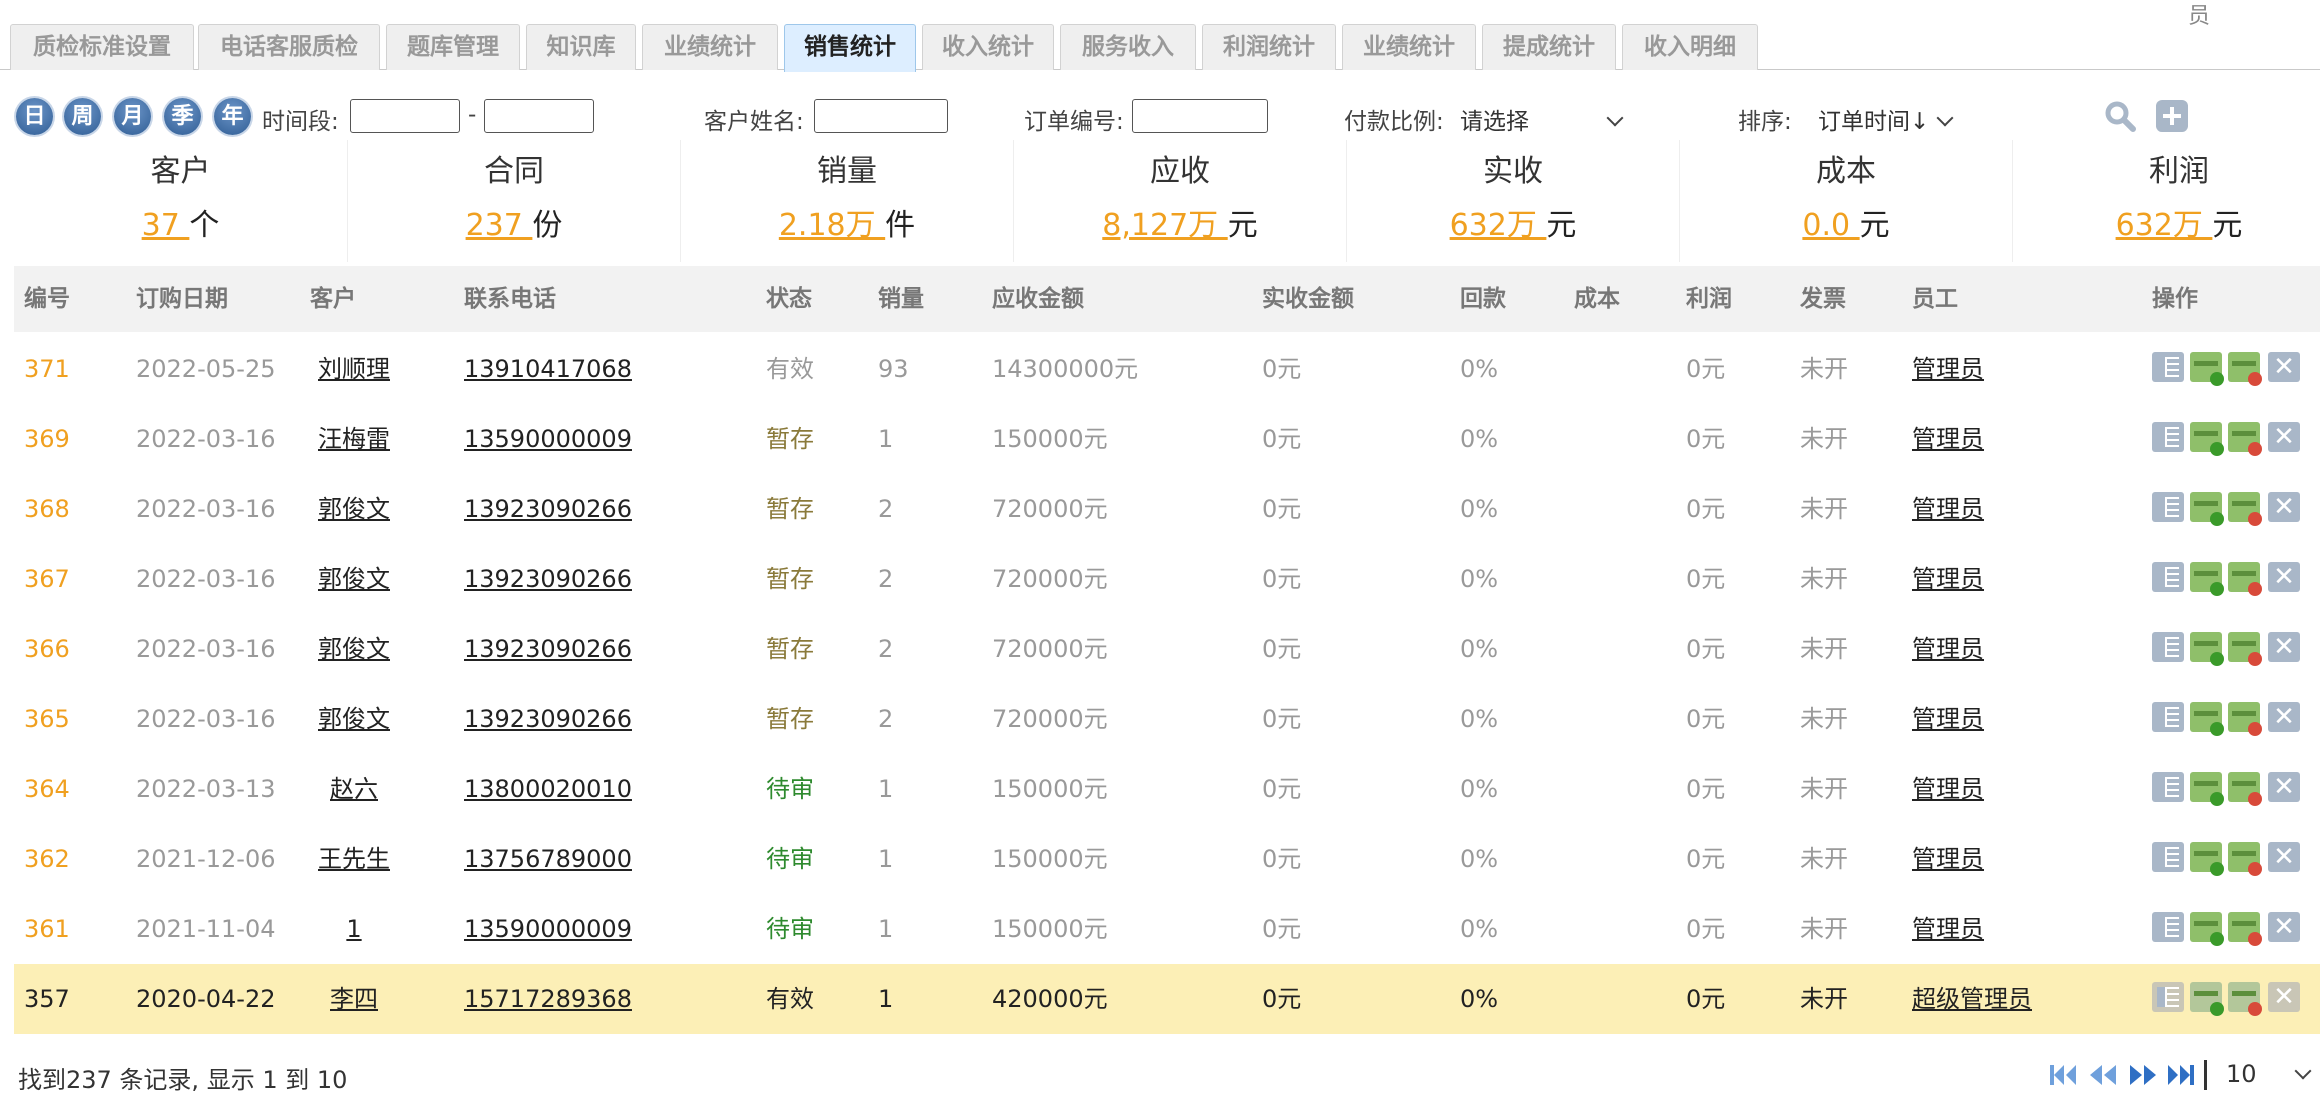 Image resolution: width=2320 pixels, height=1101 pixels. I want to click on cell-customer-link: 赵六, so click(354, 789).